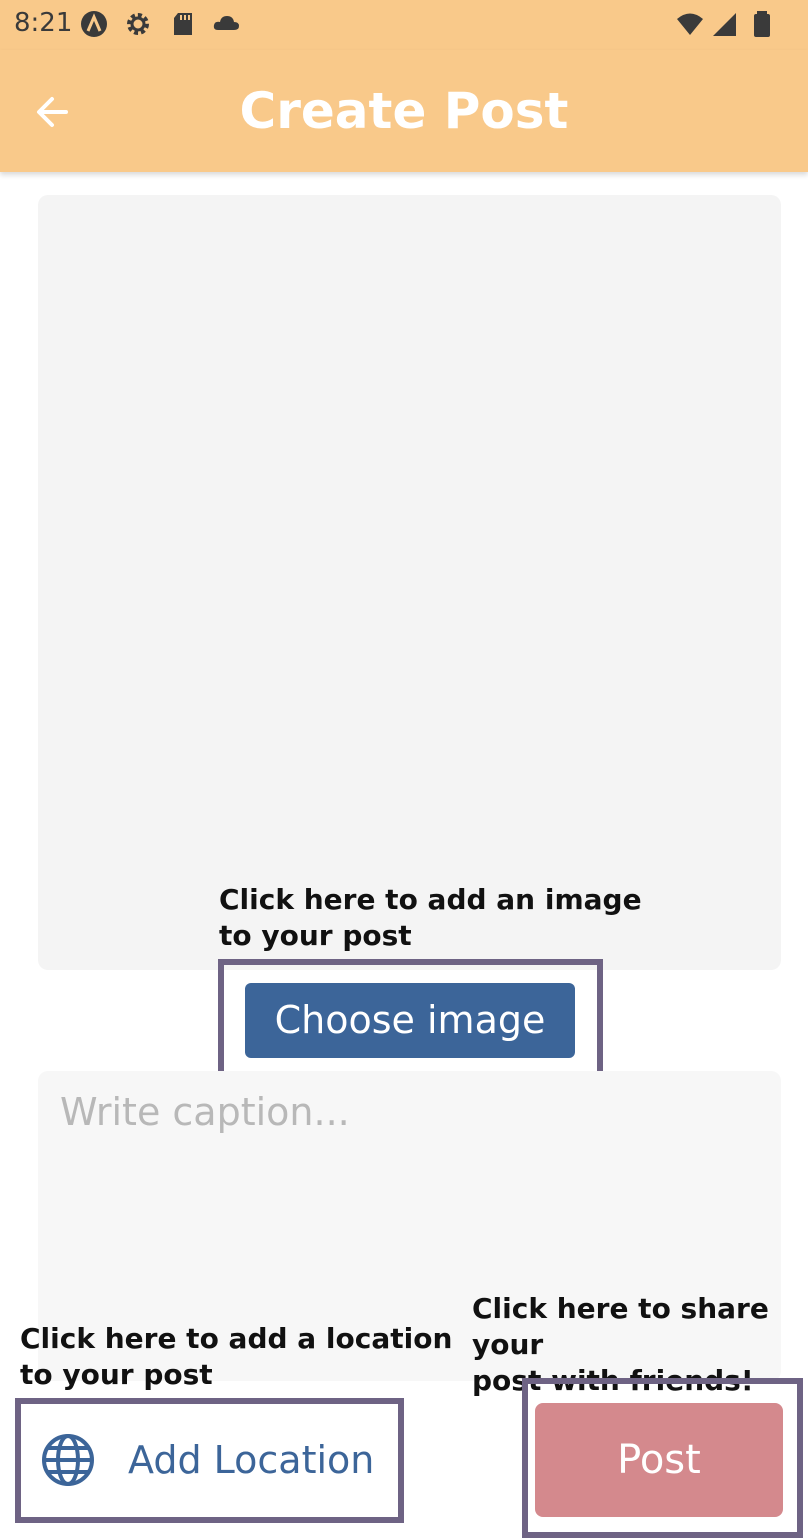  I want to click on add-location-button: Add Location, so click(208, 1460).